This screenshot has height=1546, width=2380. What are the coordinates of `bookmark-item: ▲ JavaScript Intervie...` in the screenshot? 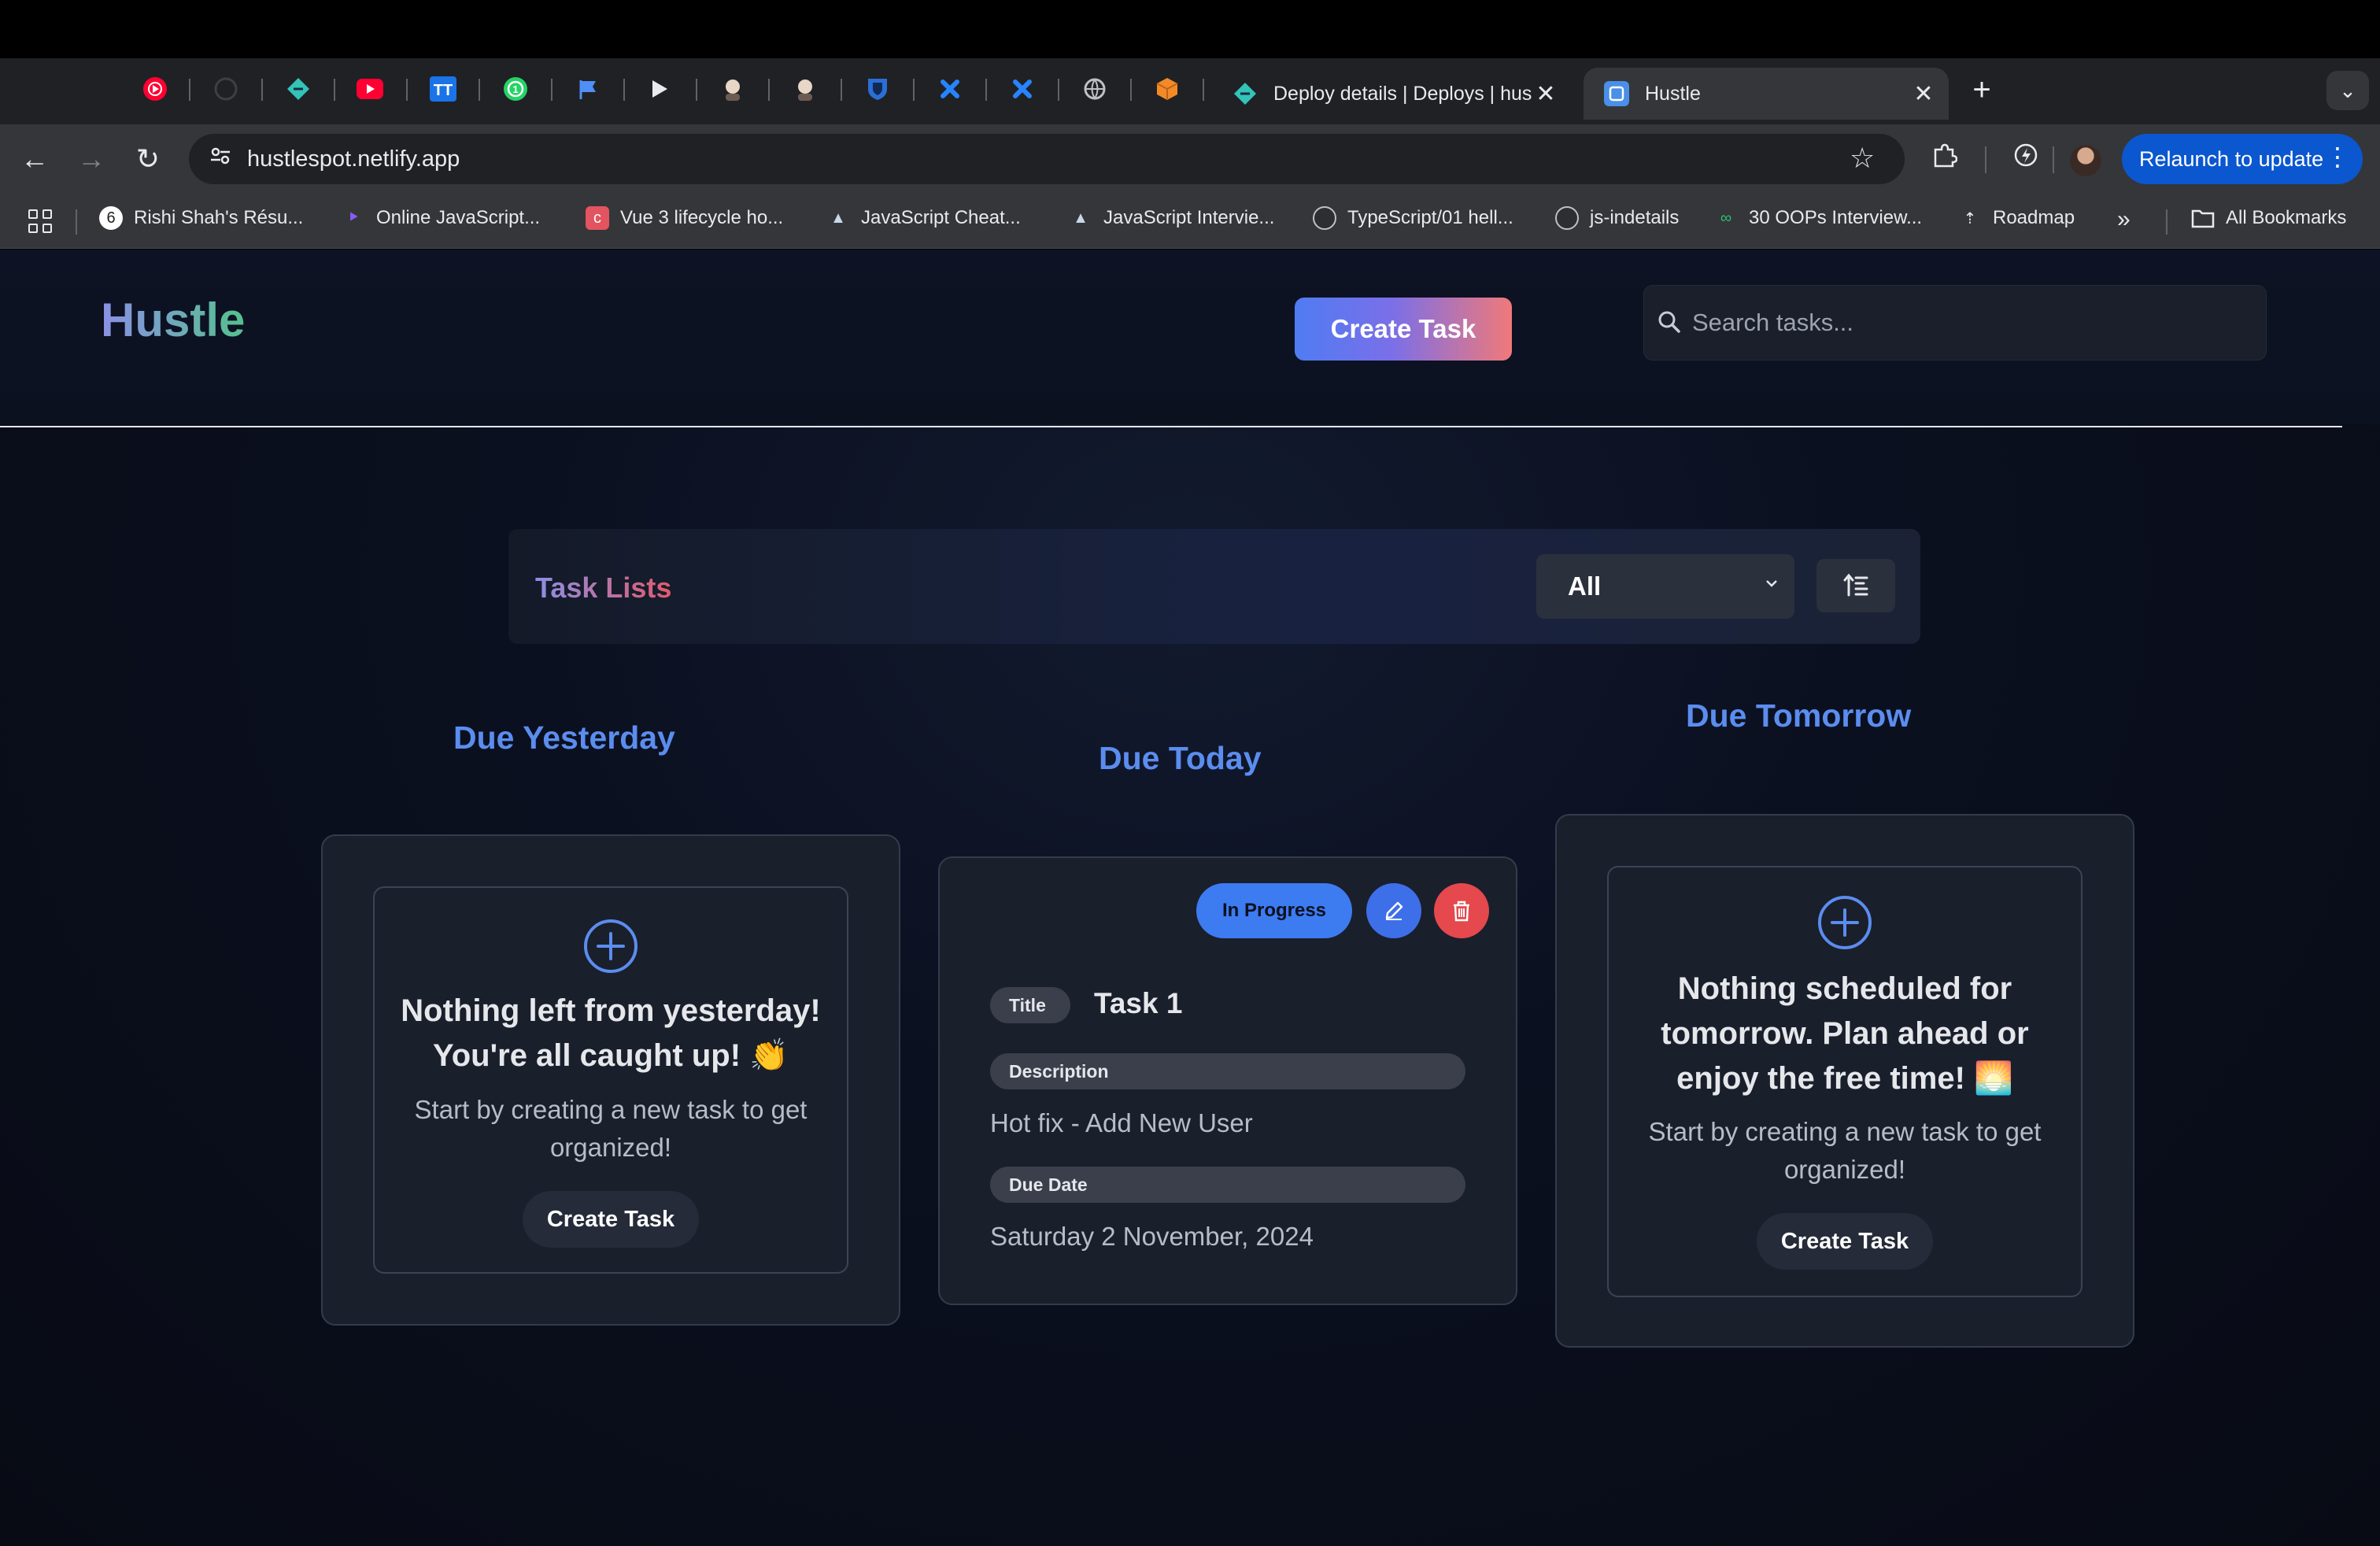 It's located at (1171, 218).